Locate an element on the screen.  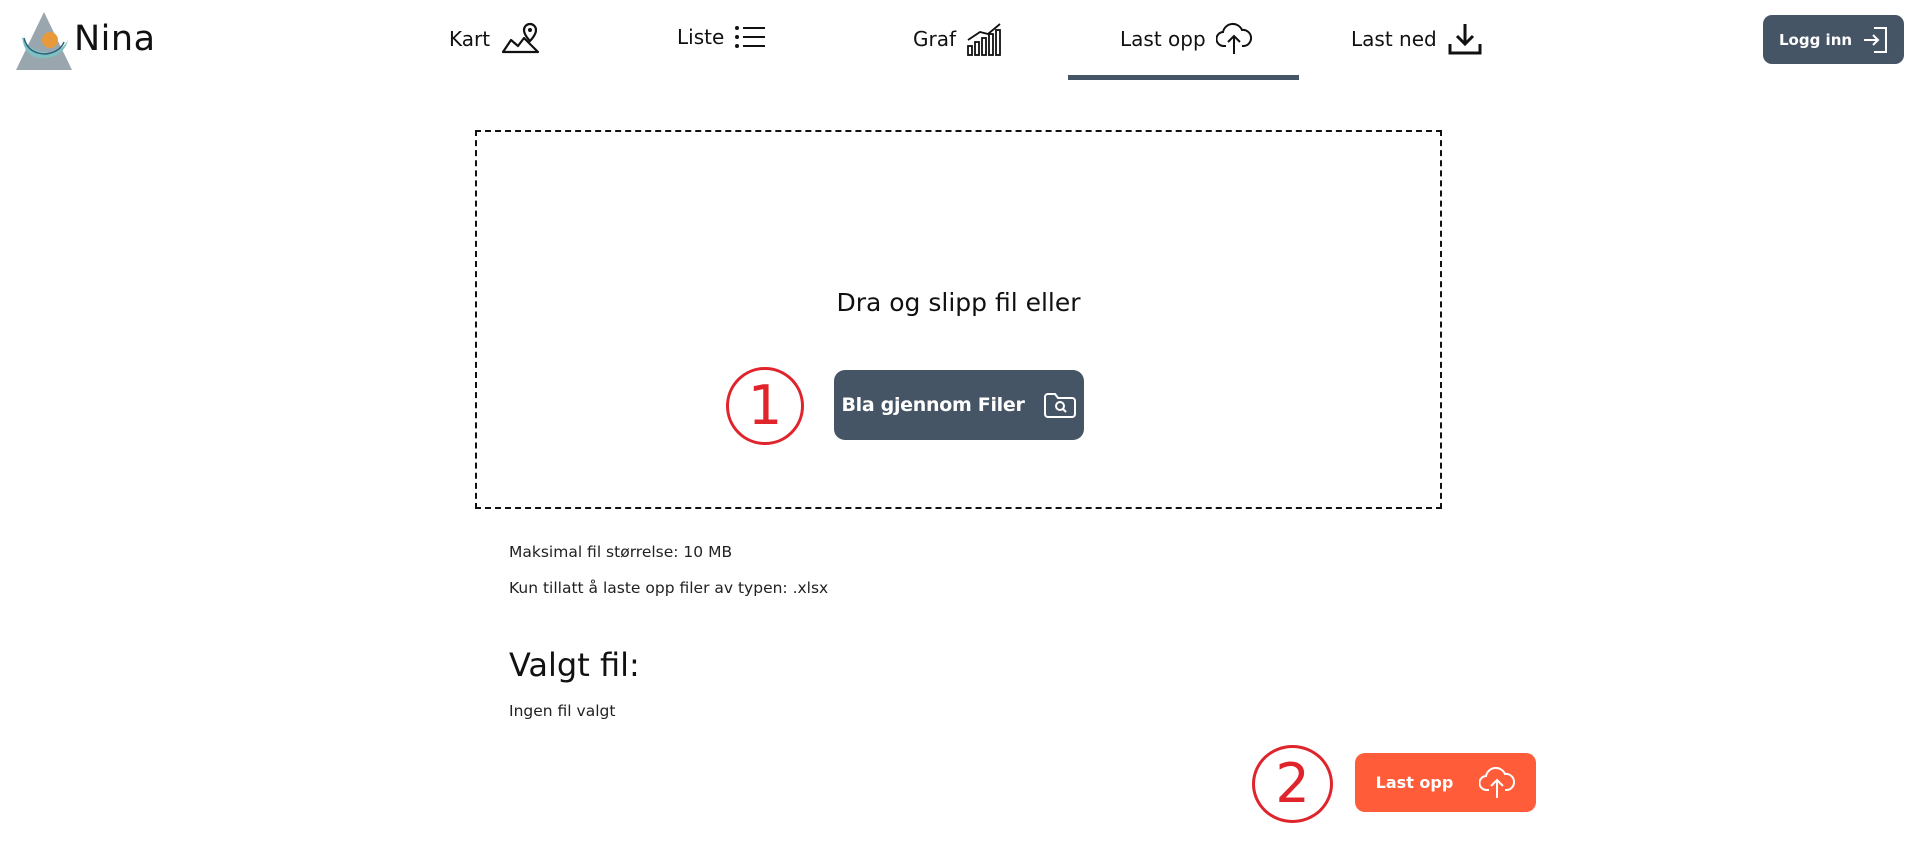
login-label: Logg inn is located at coordinates (1816, 39).